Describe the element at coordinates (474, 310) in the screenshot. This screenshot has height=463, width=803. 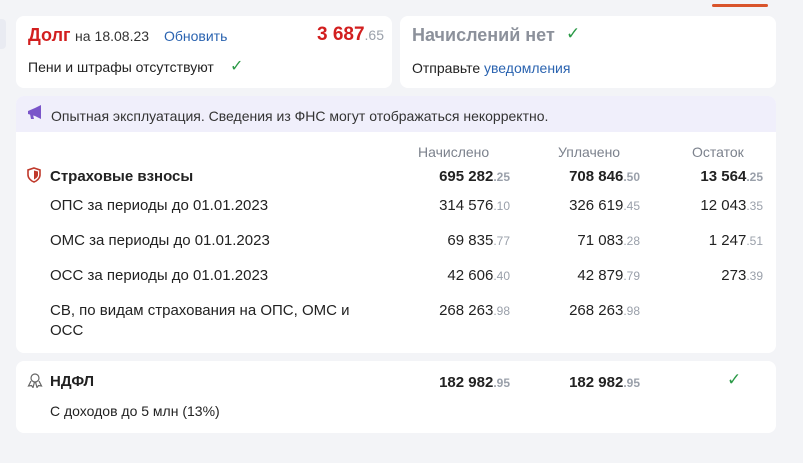
I see `table-cell-accrued: 268 263.98` at that location.